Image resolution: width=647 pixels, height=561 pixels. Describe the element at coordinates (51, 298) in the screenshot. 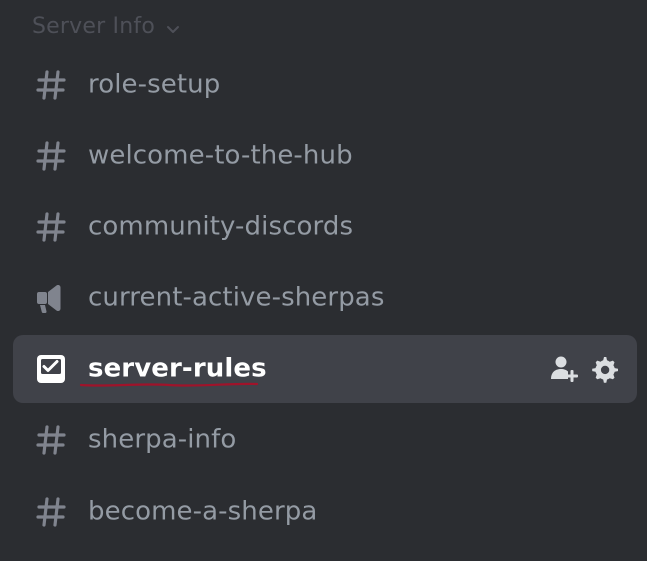

I see `megaphone-icon` at that location.